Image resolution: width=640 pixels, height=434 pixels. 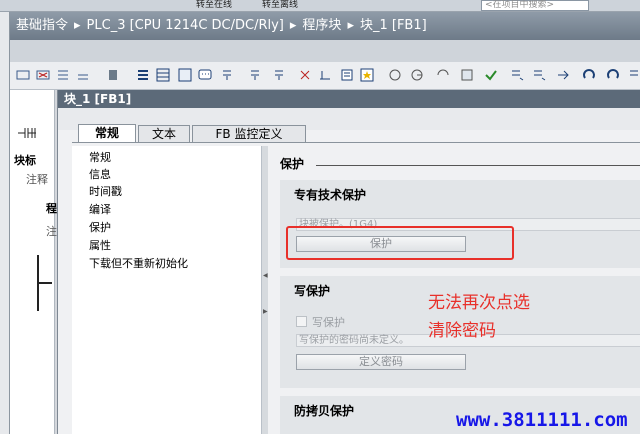 What do you see at coordinates (517, 75) in the screenshot?
I see `next-error-icon` at bounding box center [517, 75].